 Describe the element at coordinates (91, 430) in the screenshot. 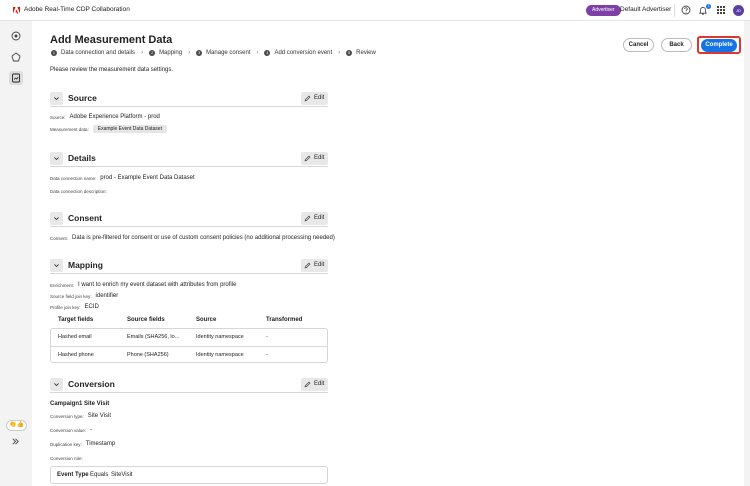

I see `conversion-value-value: -` at that location.